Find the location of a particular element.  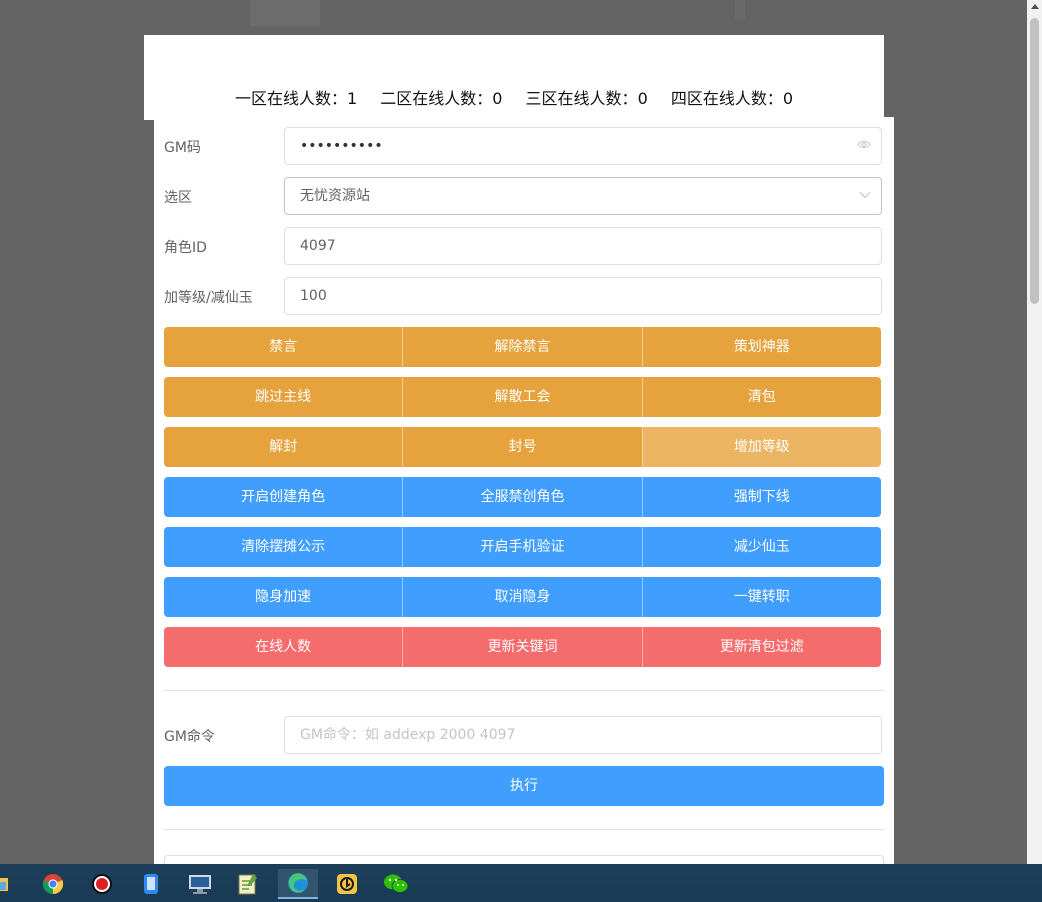

gm-command-input: GM命令：如 addexp 2000 4097 is located at coordinates (583, 735).